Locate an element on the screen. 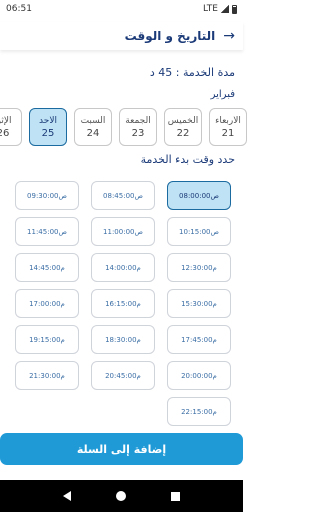 Image resolution: width=320 pixels, height=512 pixels. system-nav-bar is located at coordinates (121, 496).